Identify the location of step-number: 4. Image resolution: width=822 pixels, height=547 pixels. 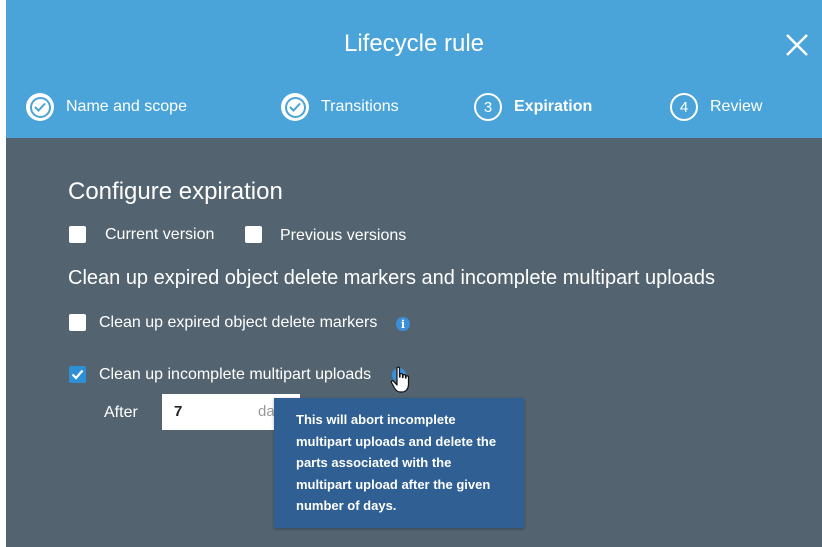
(684, 107).